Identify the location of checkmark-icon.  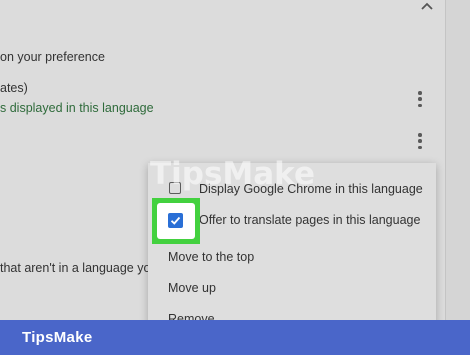
(175, 220).